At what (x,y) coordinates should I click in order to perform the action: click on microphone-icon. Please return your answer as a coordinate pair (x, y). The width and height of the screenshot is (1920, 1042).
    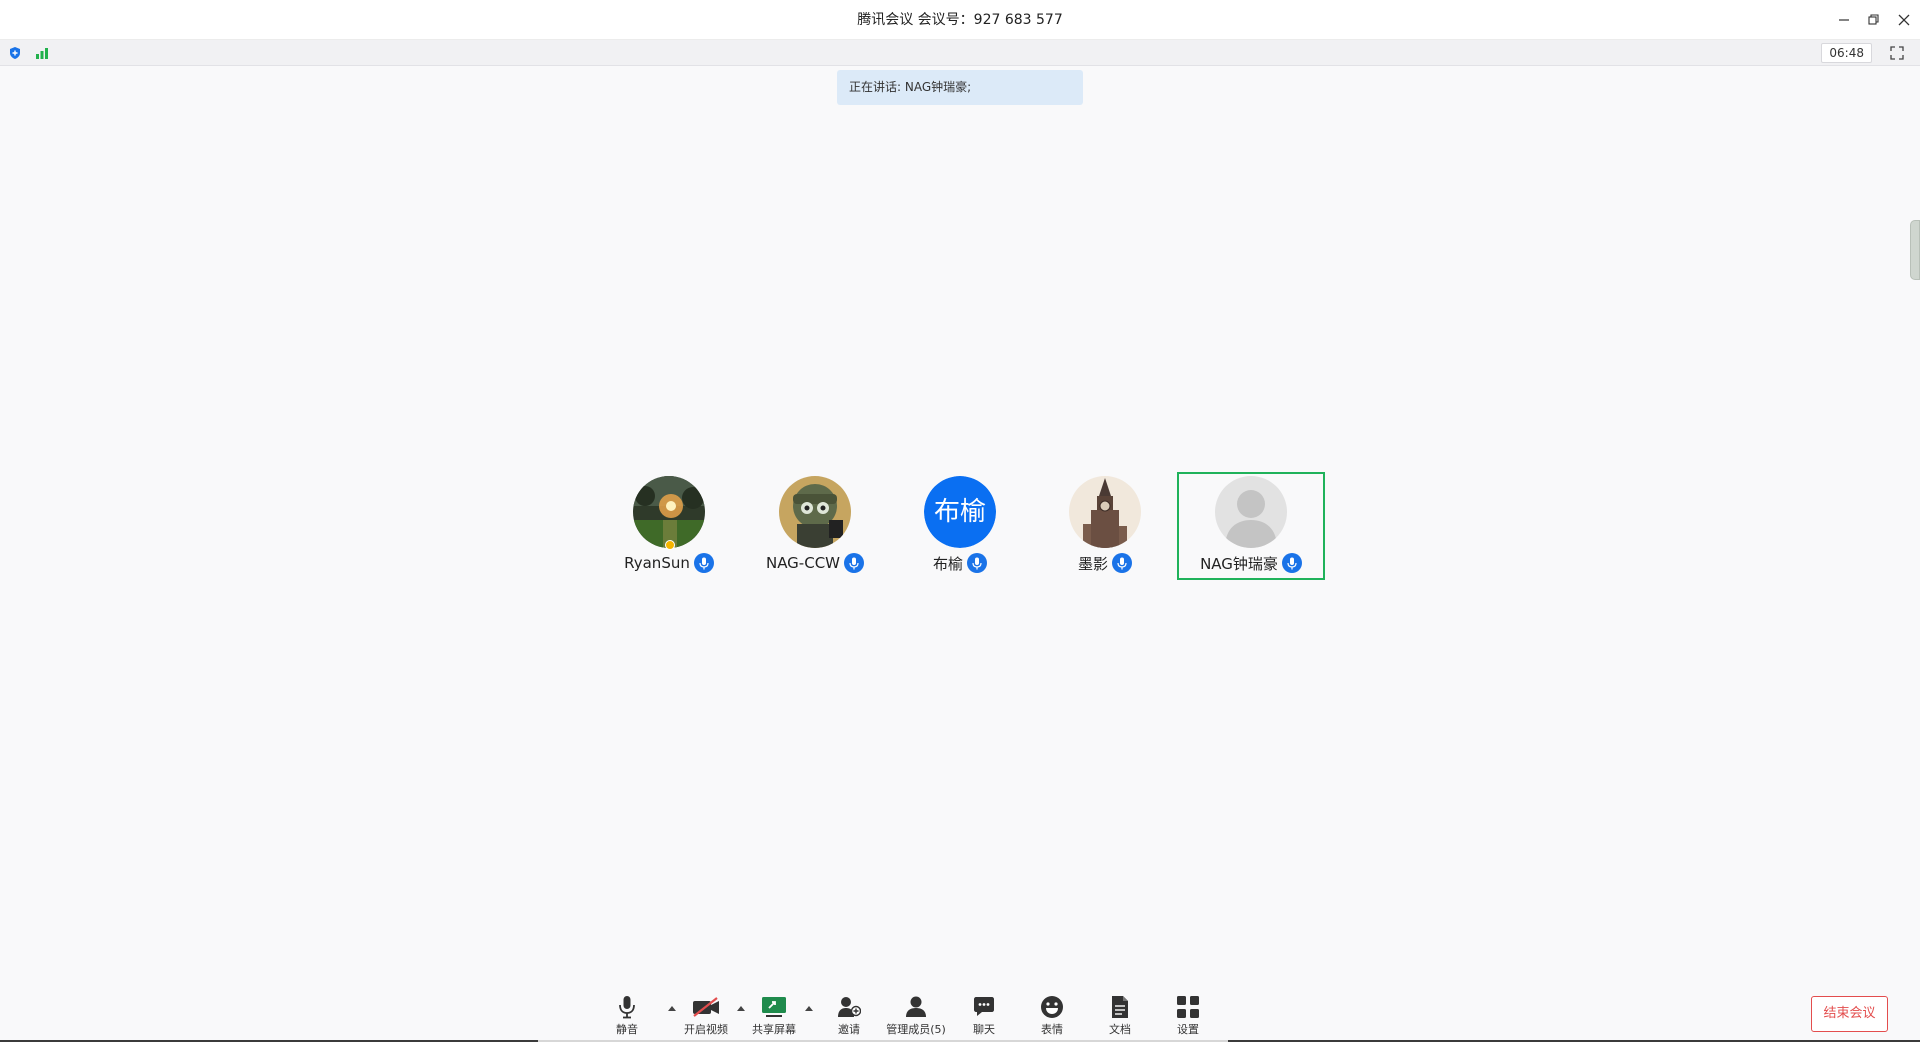
    Looking at the image, I should click on (627, 1007).